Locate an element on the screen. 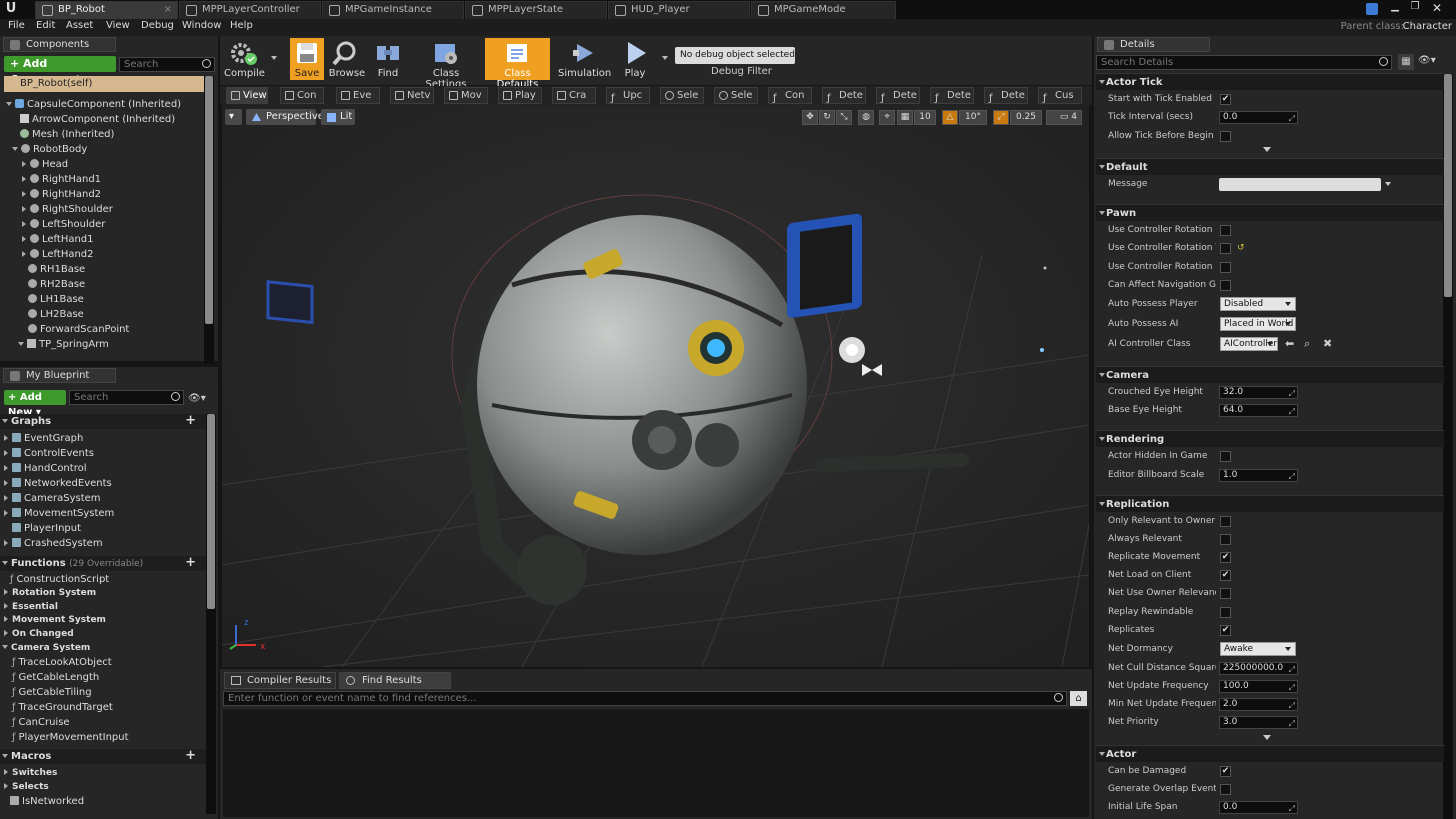 The image size is (1456, 819). function-item: ƒ TraceGroundTarget is located at coordinates (102, 707).